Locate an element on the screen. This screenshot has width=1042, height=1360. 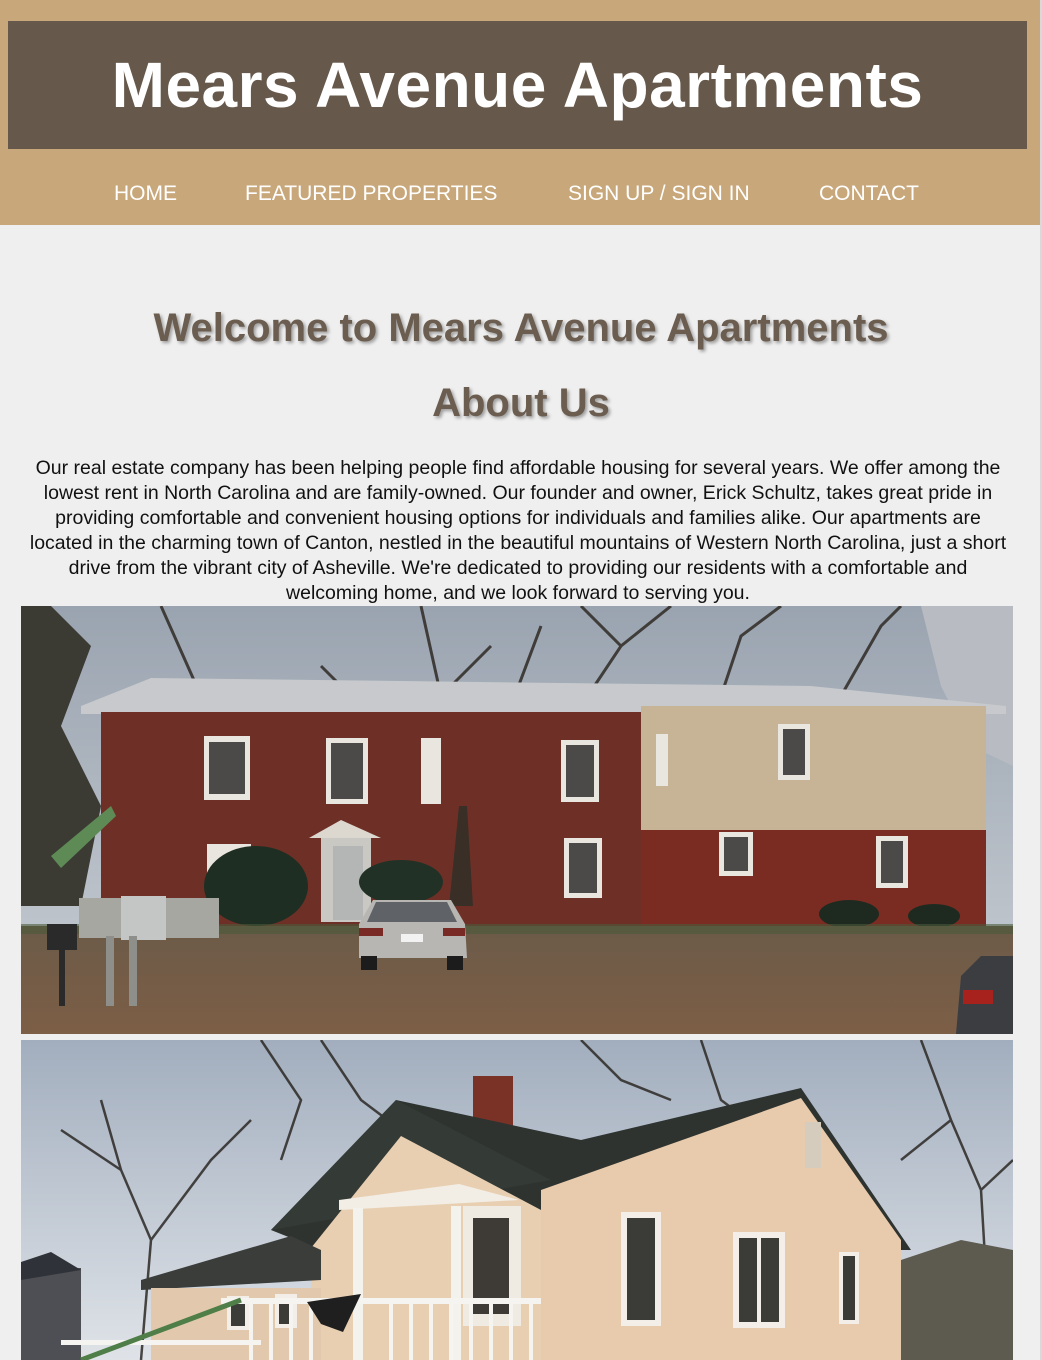
site-header: Mears Avenue Apartments is located at coordinates (517, 85).